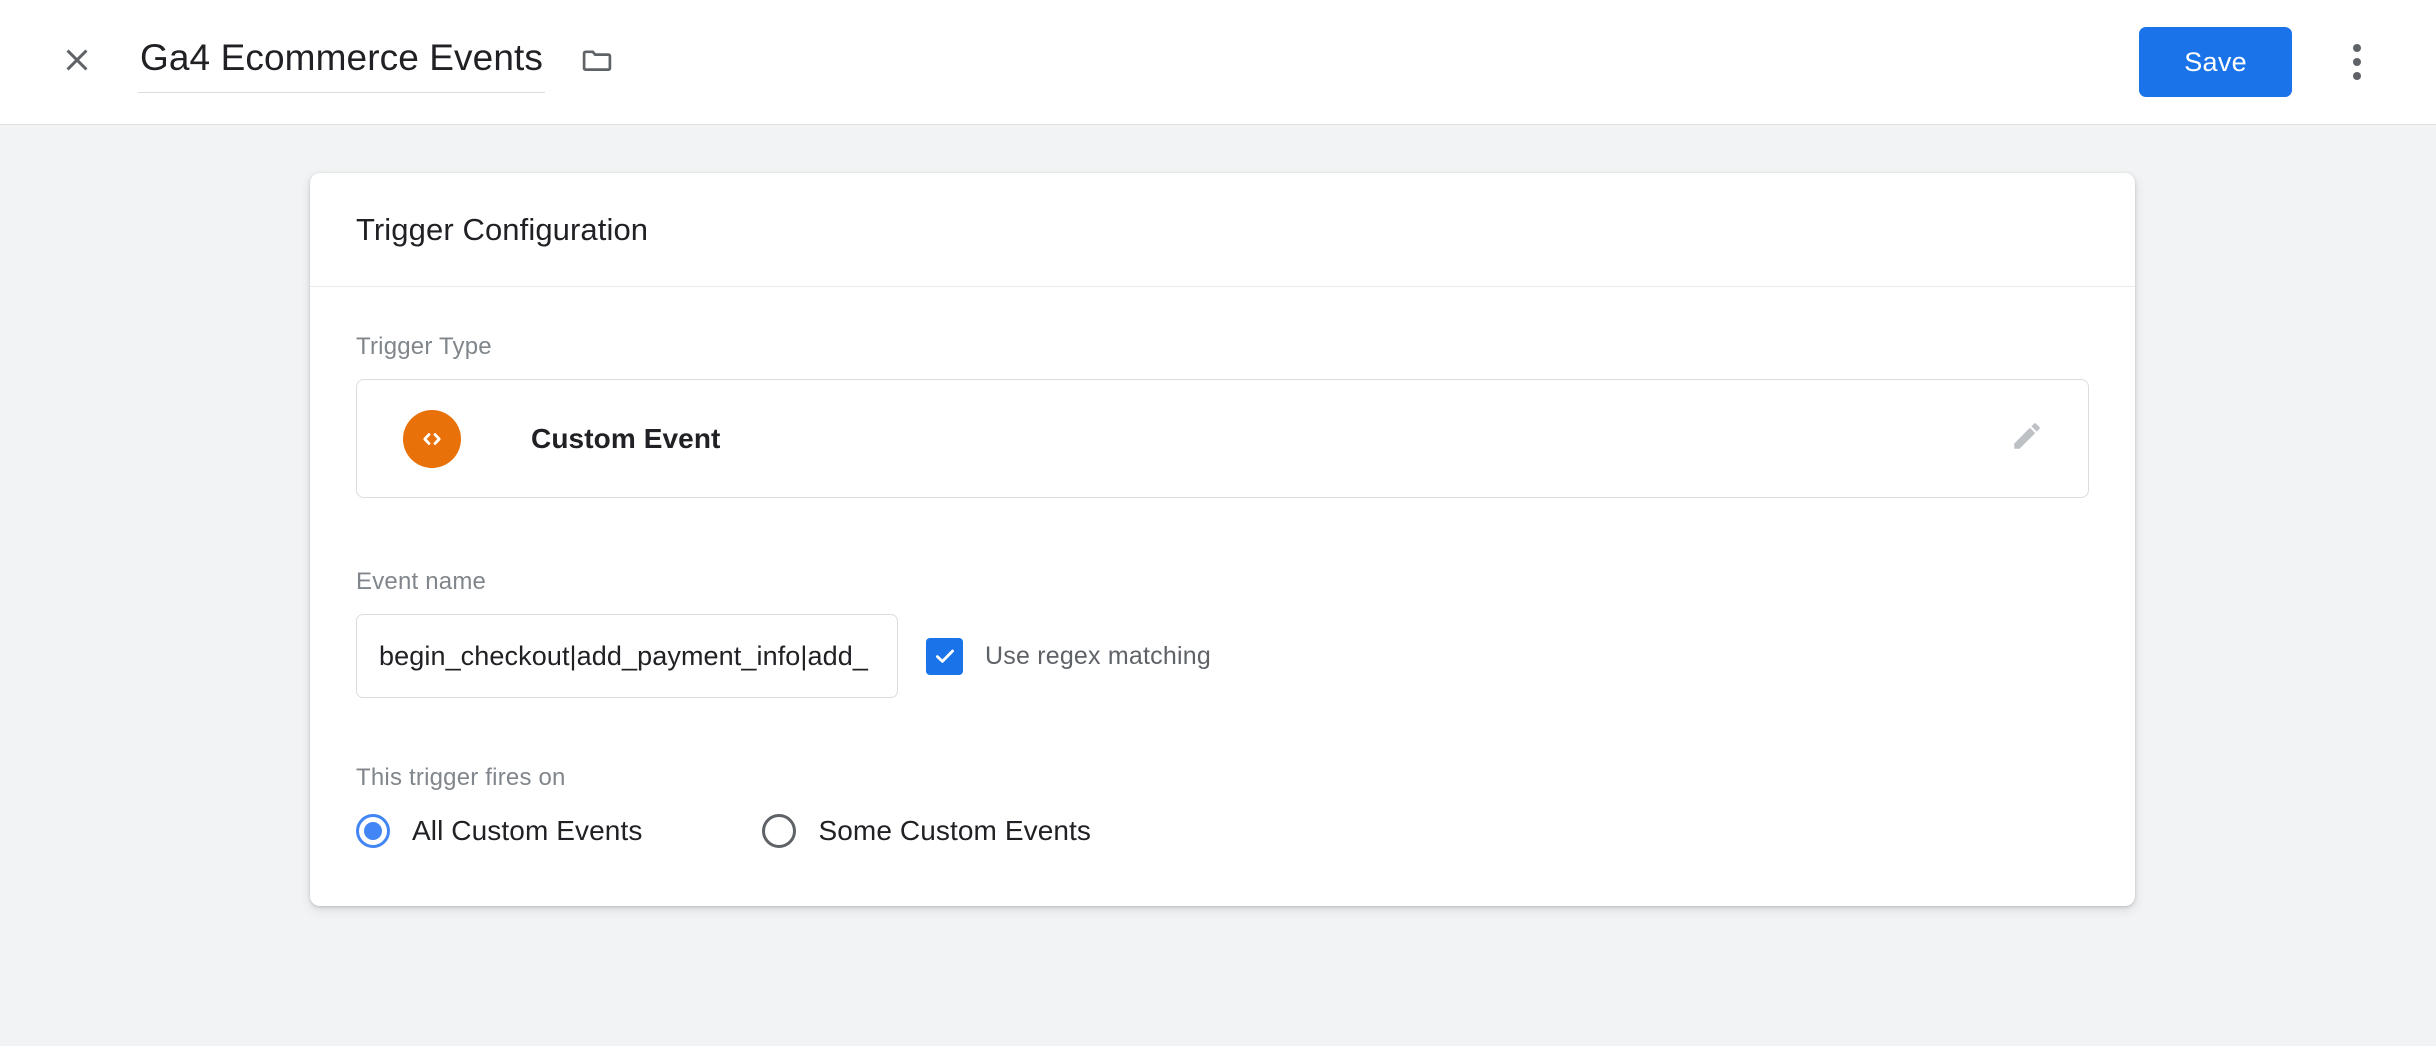 Image resolution: width=2436 pixels, height=1046 pixels. What do you see at coordinates (1222, 831) in the screenshot?
I see `fires-on-radio-group: All Custom Events Some Custom Events` at bounding box center [1222, 831].